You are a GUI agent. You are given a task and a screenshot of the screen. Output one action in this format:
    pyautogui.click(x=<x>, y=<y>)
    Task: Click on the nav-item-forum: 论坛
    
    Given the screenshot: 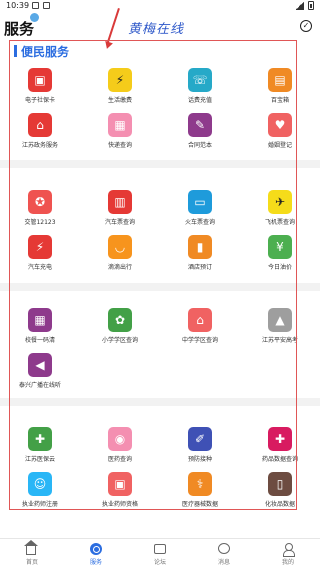 What is the action you would take?
    pyautogui.click(x=160, y=553)
    